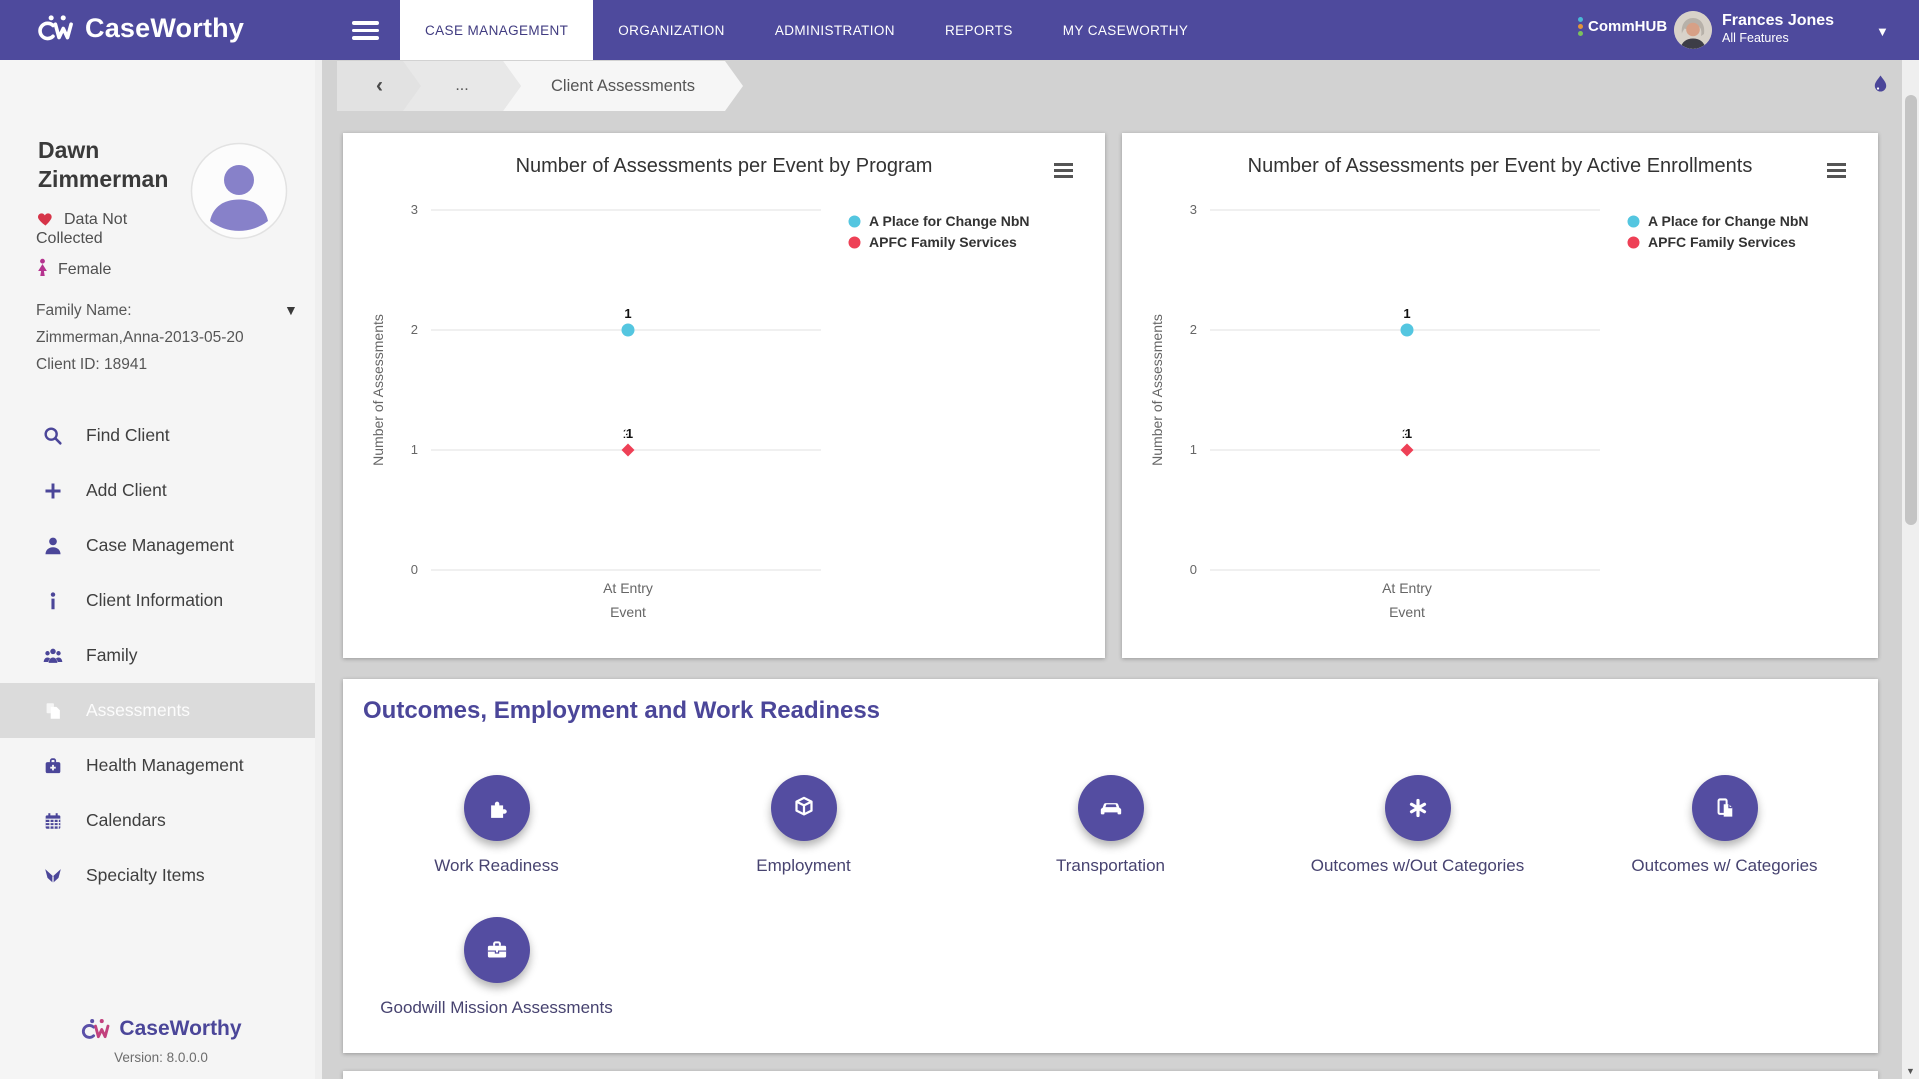  I want to click on calendar-icon, so click(53, 820).